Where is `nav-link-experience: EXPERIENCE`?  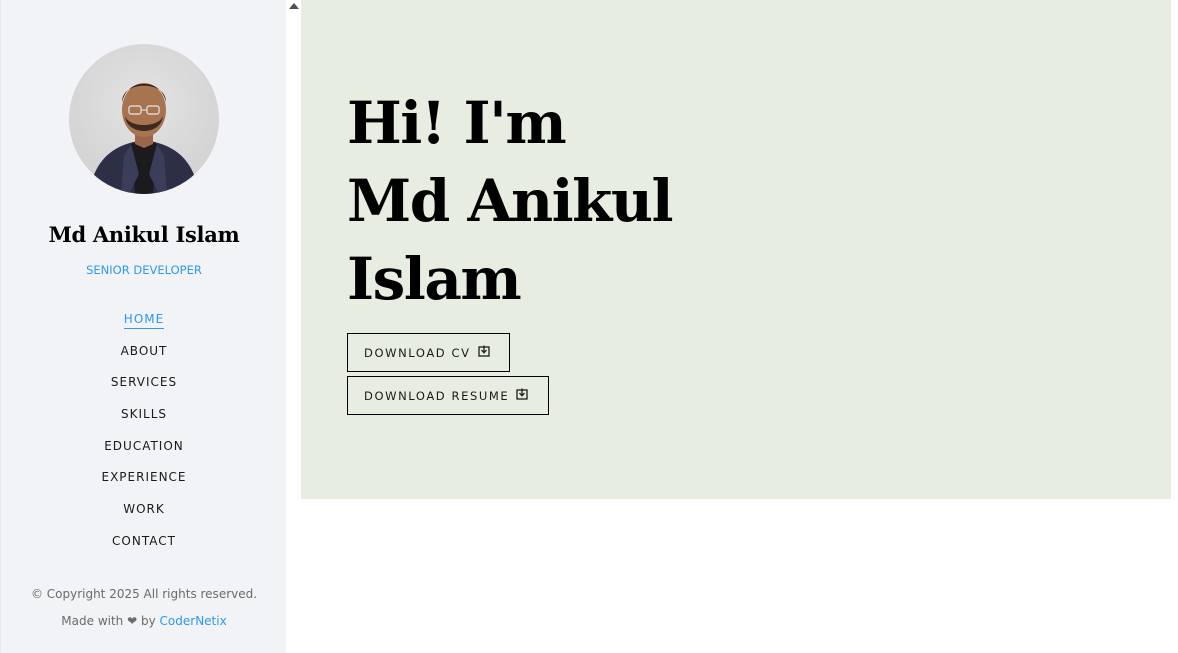 nav-link-experience: EXPERIENCE is located at coordinates (143, 478).